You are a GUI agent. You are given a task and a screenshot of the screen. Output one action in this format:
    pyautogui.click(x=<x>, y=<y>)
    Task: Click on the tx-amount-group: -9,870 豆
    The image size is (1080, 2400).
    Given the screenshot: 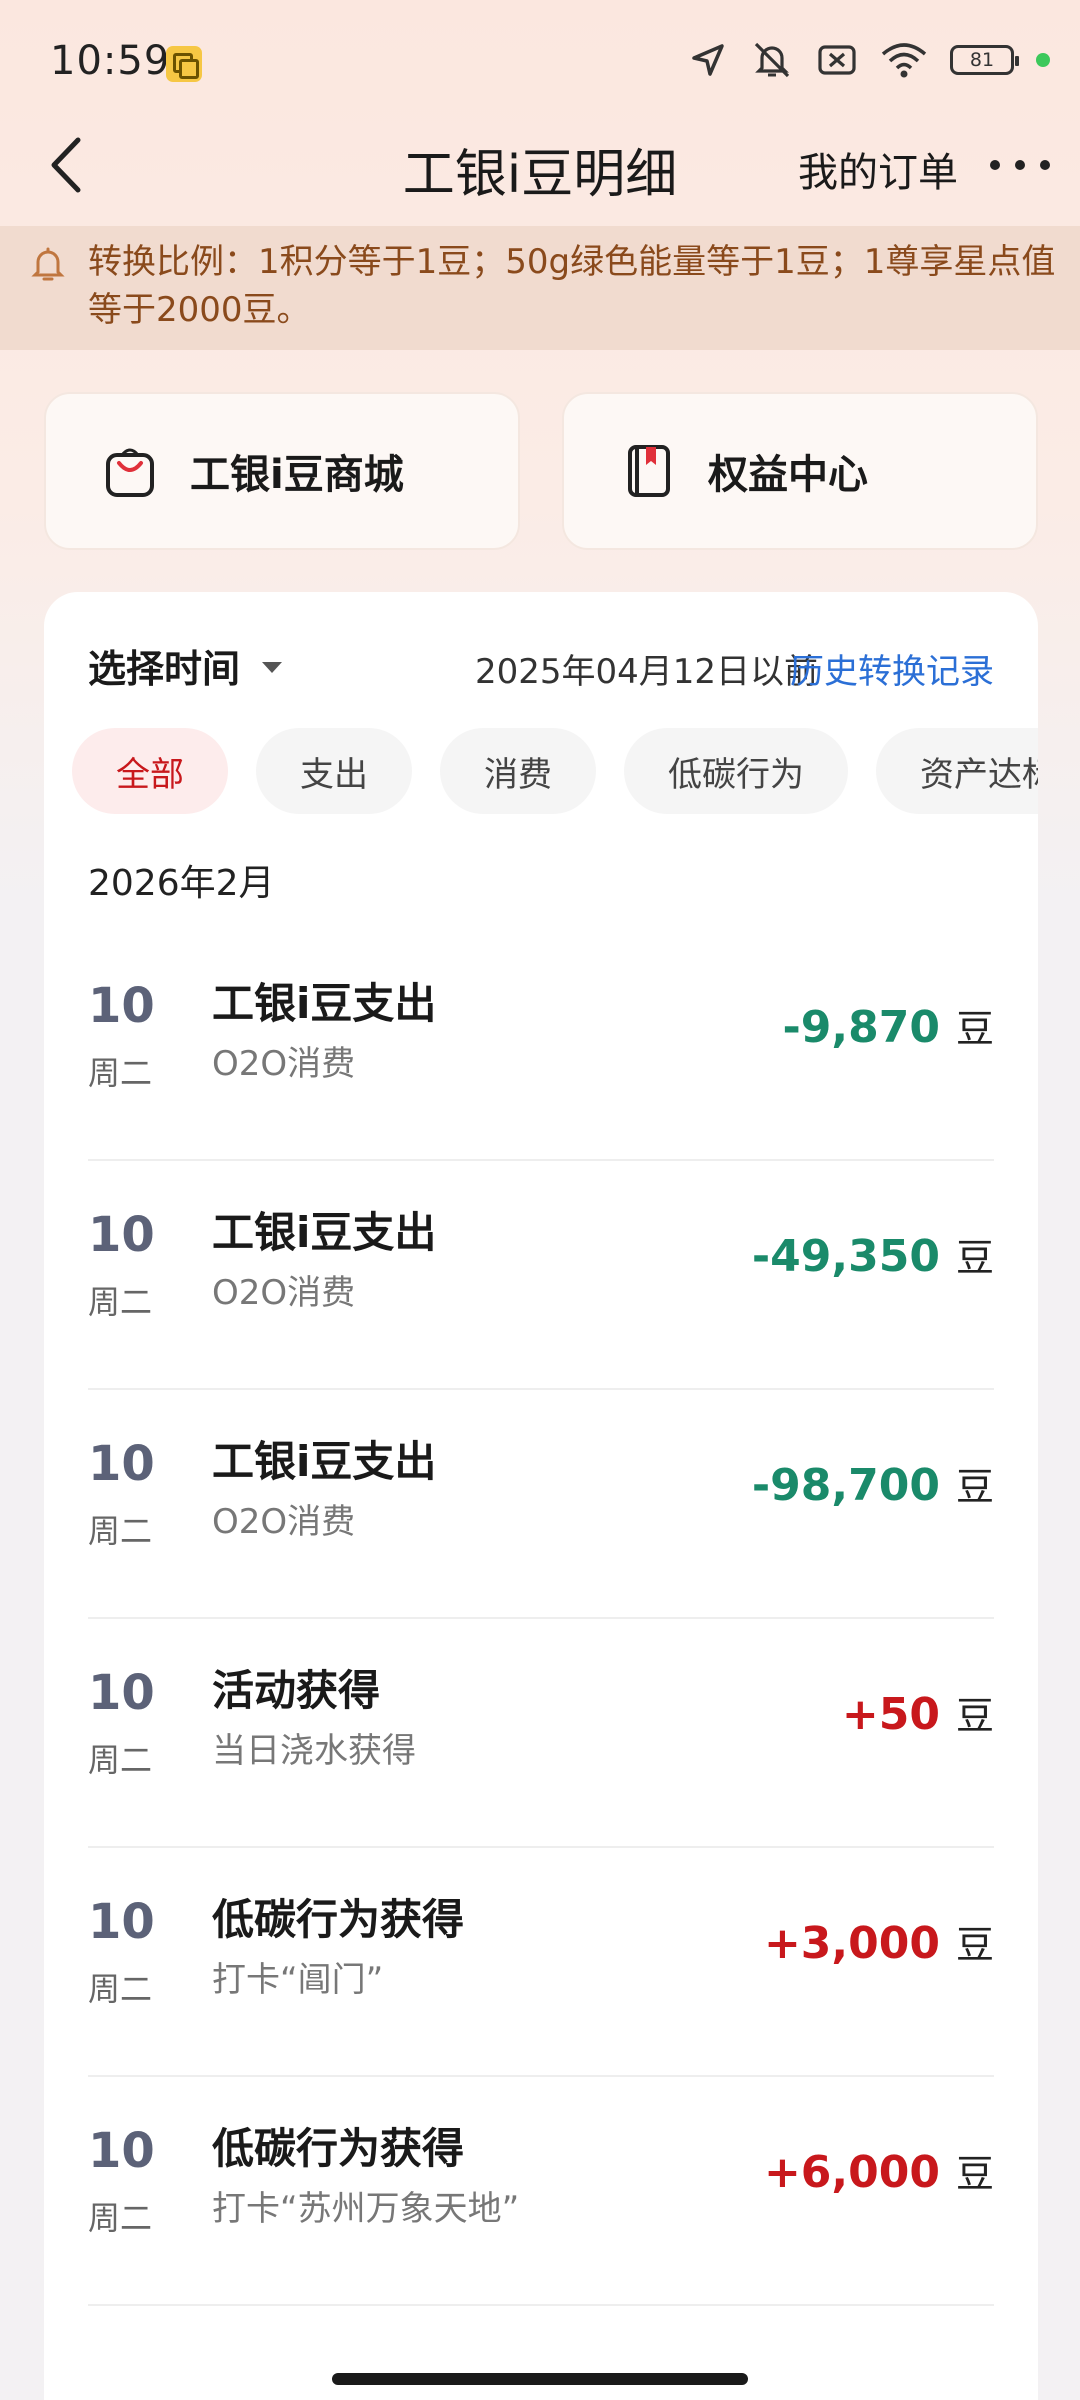 What is the action you would take?
    pyautogui.click(x=888, y=1025)
    